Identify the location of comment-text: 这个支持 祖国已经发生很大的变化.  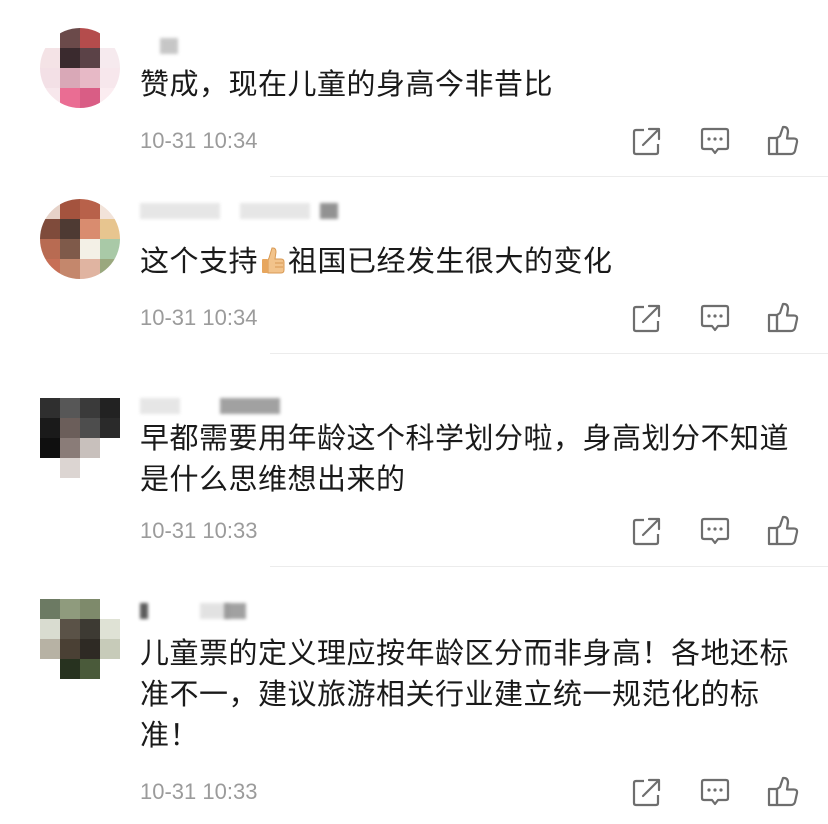
(376, 261).